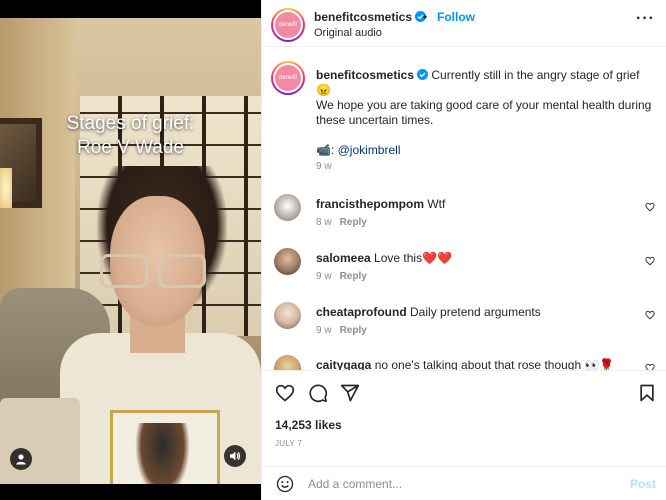  Describe the element at coordinates (456, 17) in the screenshot. I see `follow-button: Follow` at that location.